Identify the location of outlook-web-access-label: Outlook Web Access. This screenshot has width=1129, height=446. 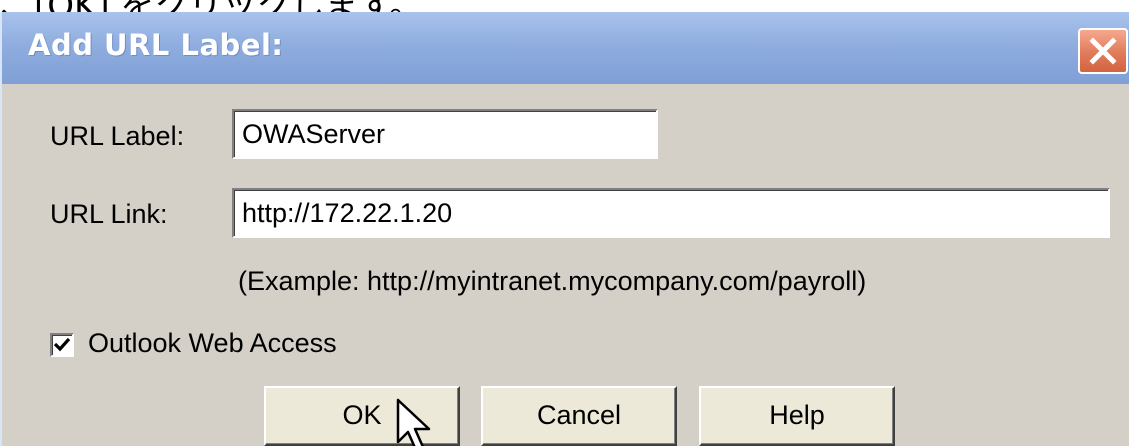
(212, 343).